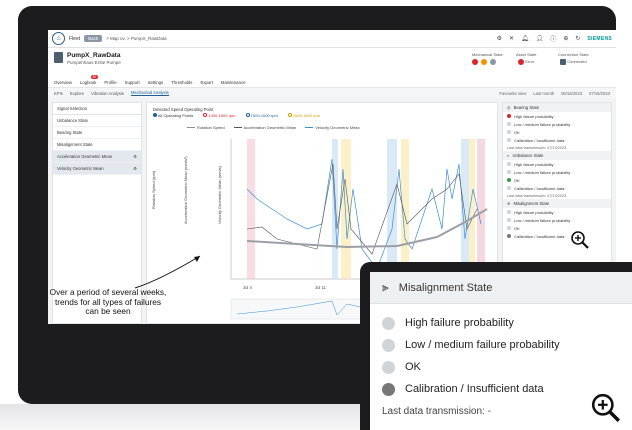 This screenshot has width=632, height=430. I want to click on misalignment-state-header: ≋ Misalignment State, so click(557, 203).